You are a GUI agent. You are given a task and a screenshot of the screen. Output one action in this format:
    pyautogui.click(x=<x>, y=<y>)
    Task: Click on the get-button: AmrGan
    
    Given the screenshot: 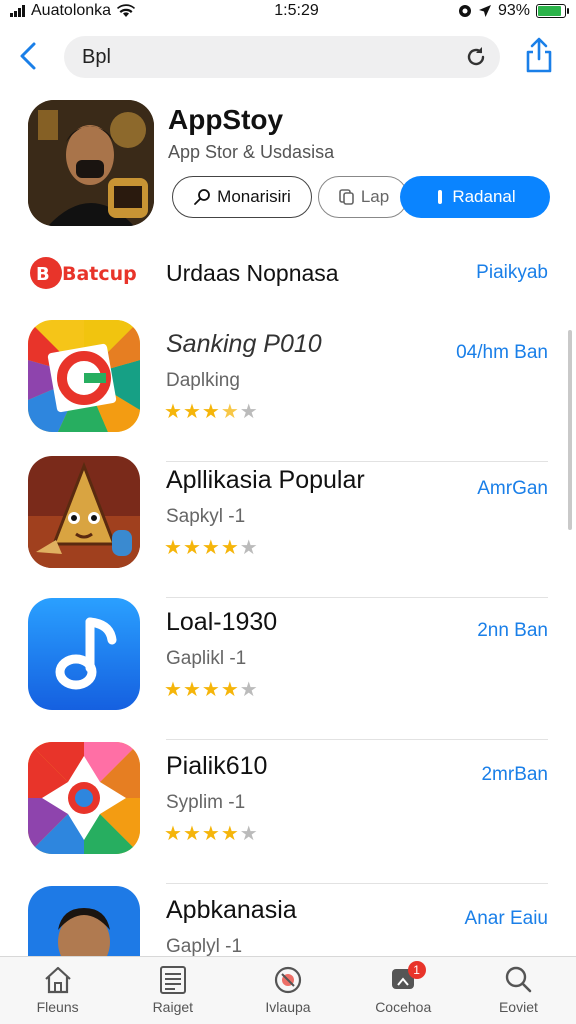 What is the action you would take?
    pyautogui.click(x=512, y=489)
    